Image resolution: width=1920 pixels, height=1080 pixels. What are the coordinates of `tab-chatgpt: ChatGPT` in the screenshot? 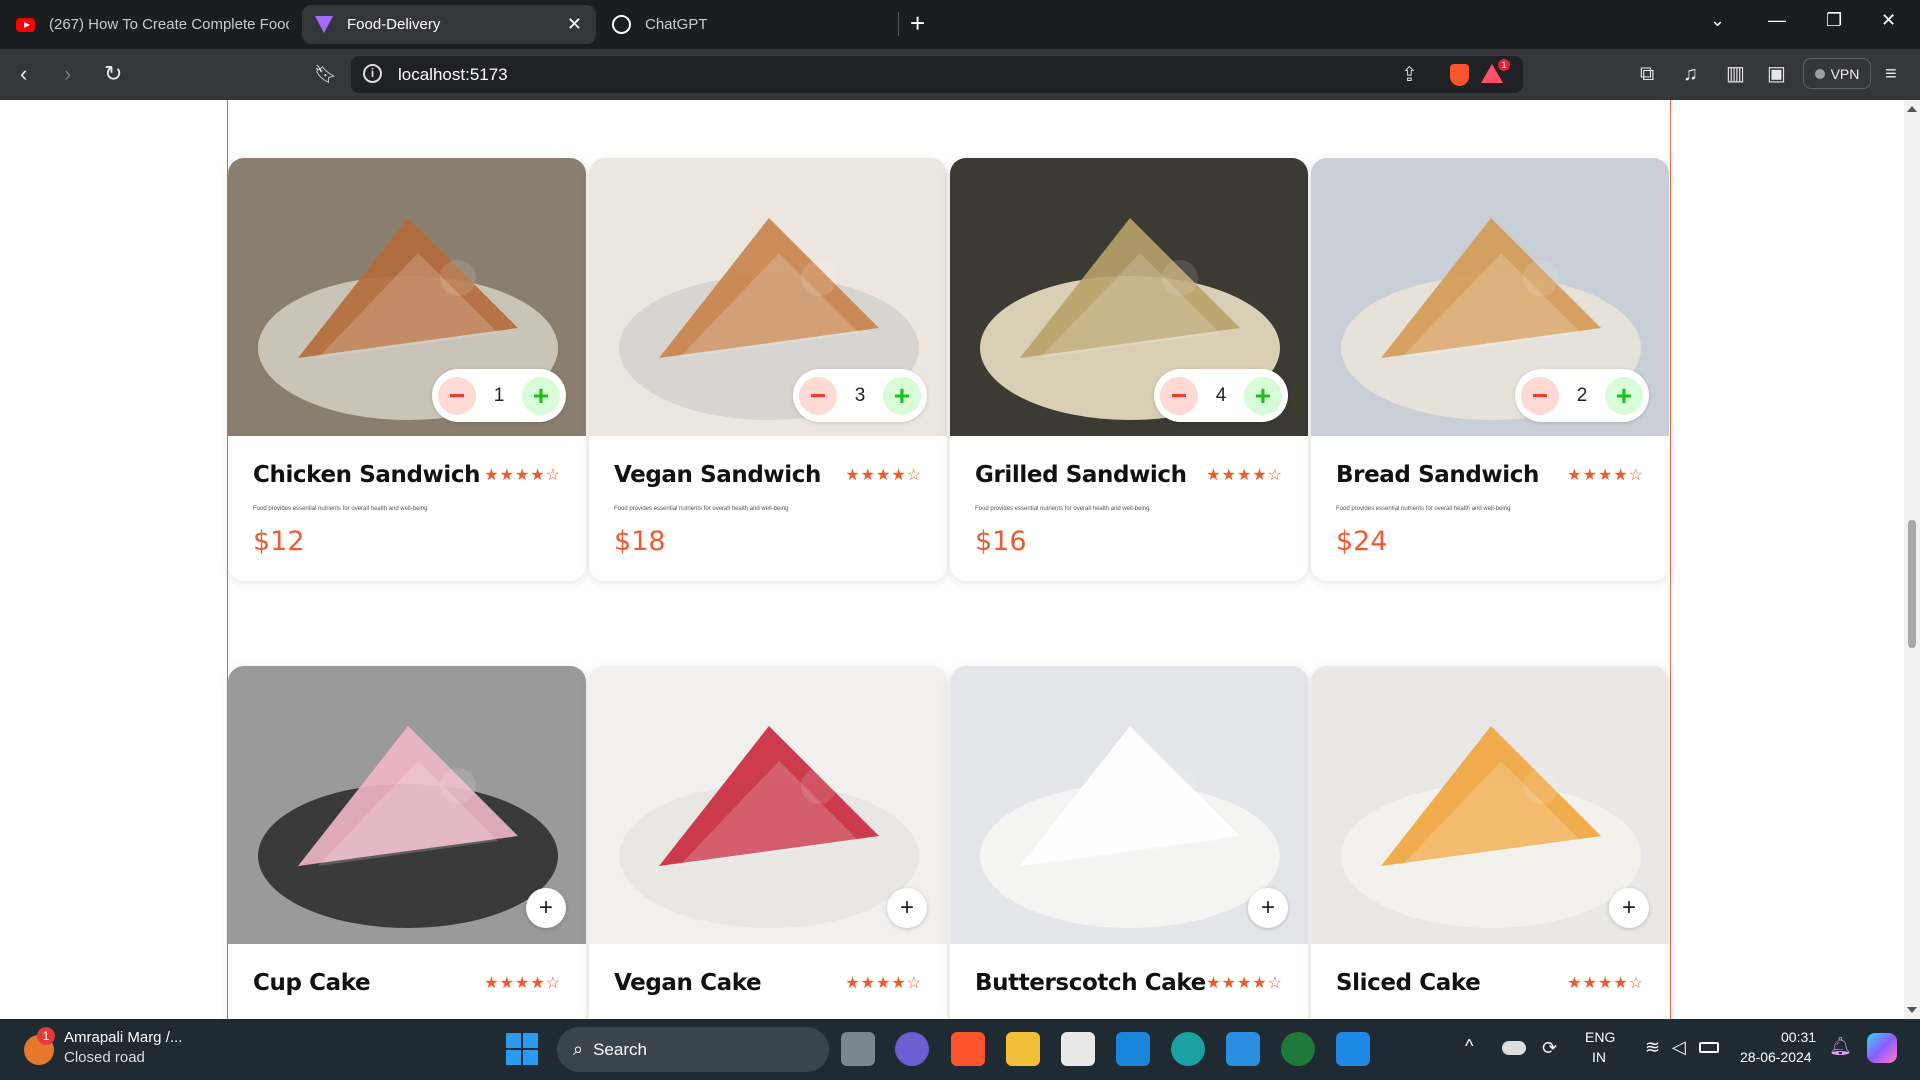 It's located at (745, 24).